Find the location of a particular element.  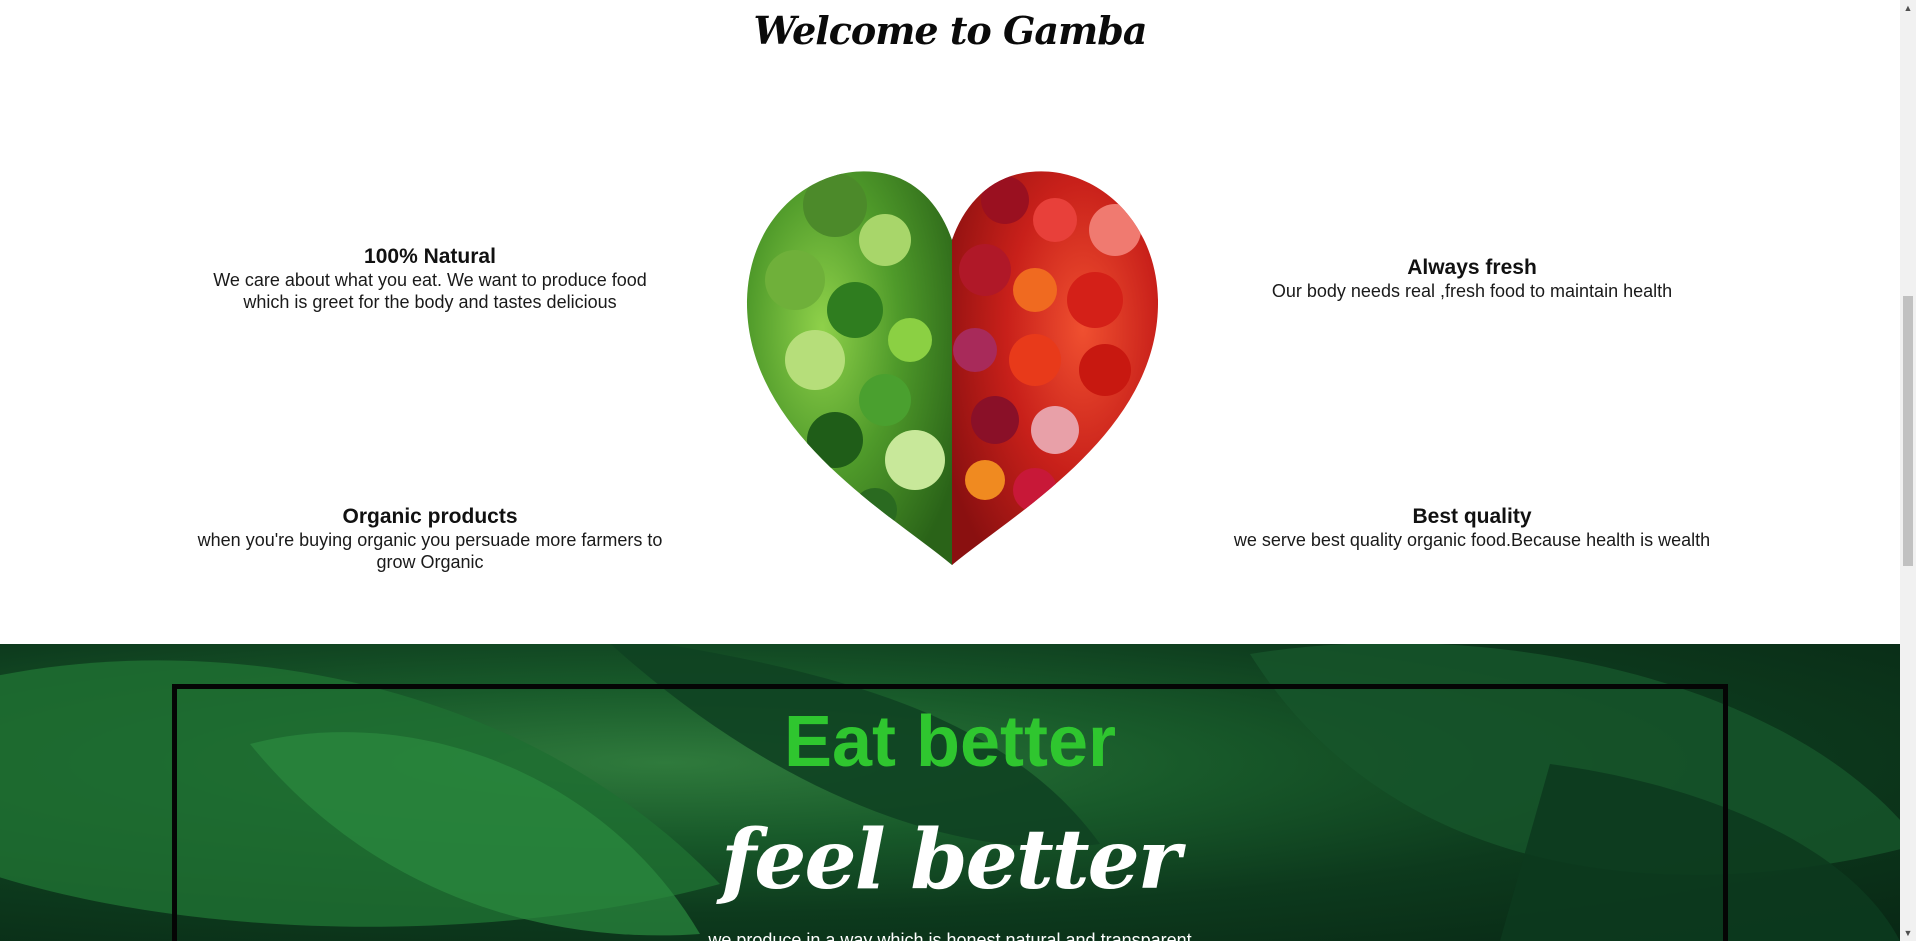

banner-headline: Eat better is located at coordinates (950, 742).